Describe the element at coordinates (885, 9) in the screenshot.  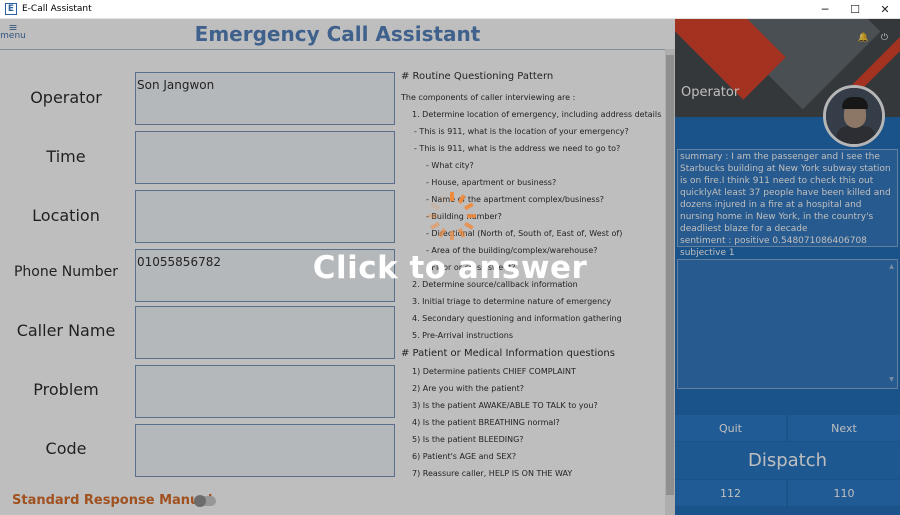
I see `close-button: ✕` at that location.